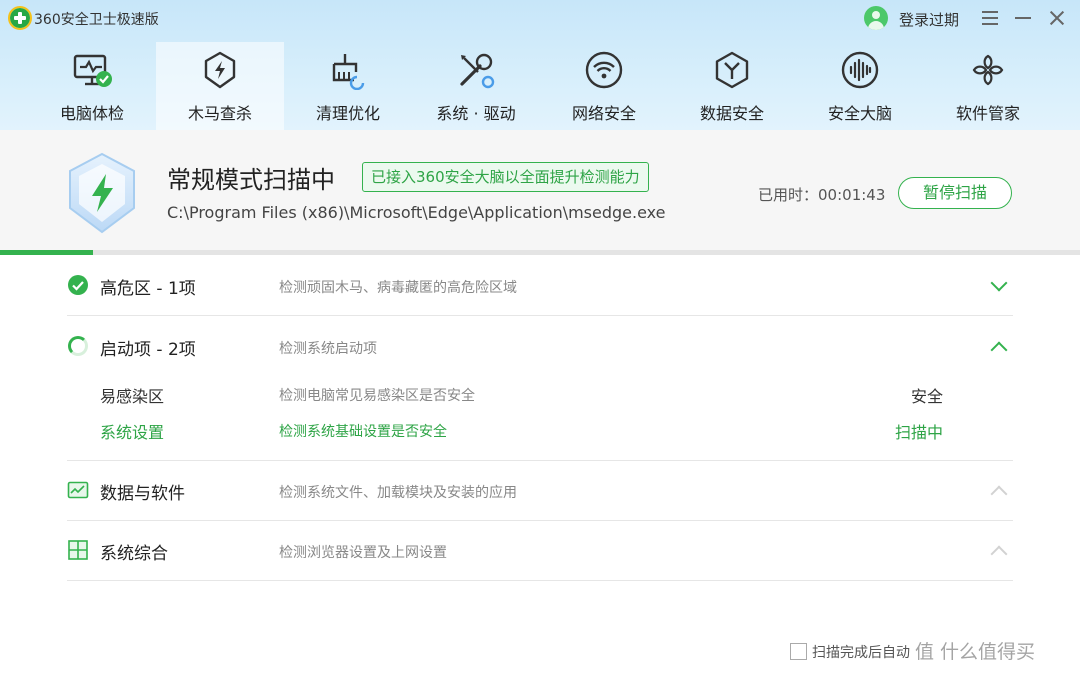 The image size is (1080, 680). Describe the element at coordinates (1023, 18) in the screenshot. I see `minimize-icon` at that location.